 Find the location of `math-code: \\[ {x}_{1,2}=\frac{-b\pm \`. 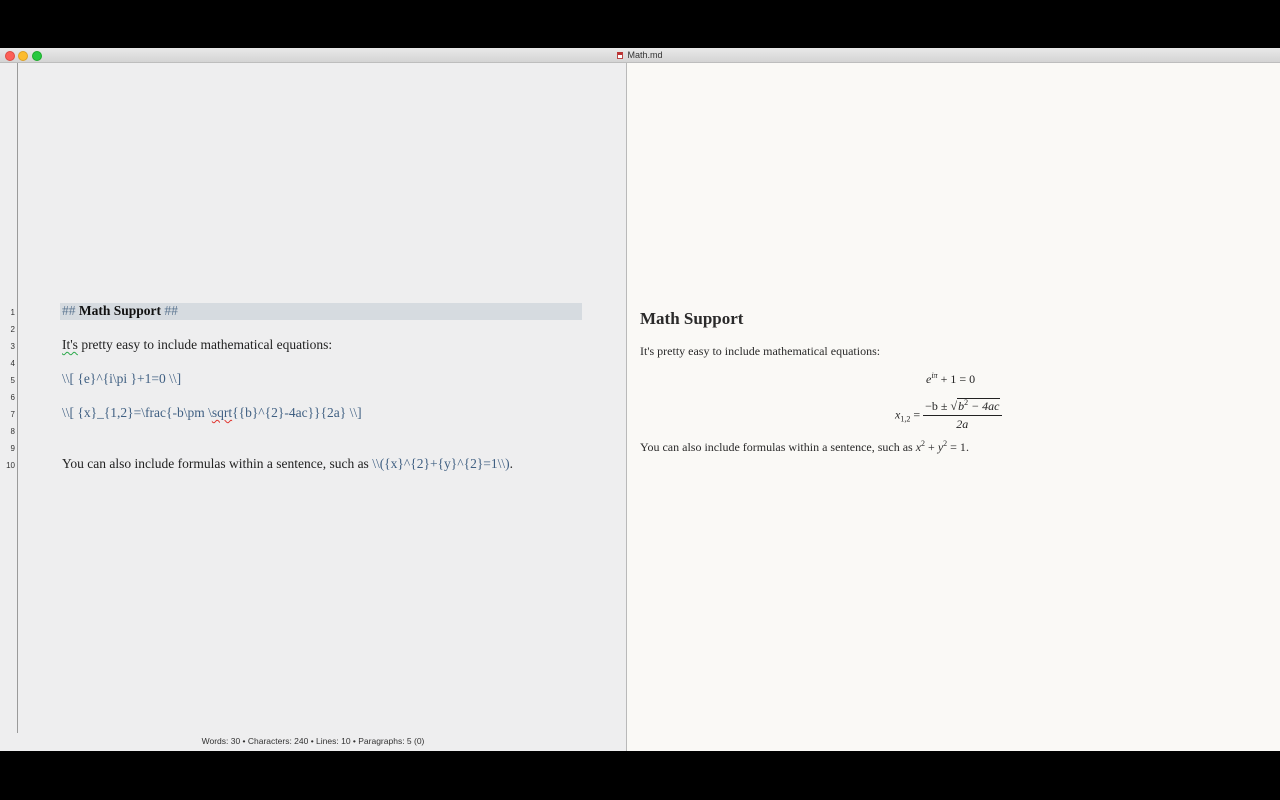

math-code: \\[ {x}_{1,2}=\frac{-b\pm \ is located at coordinates (137, 412).